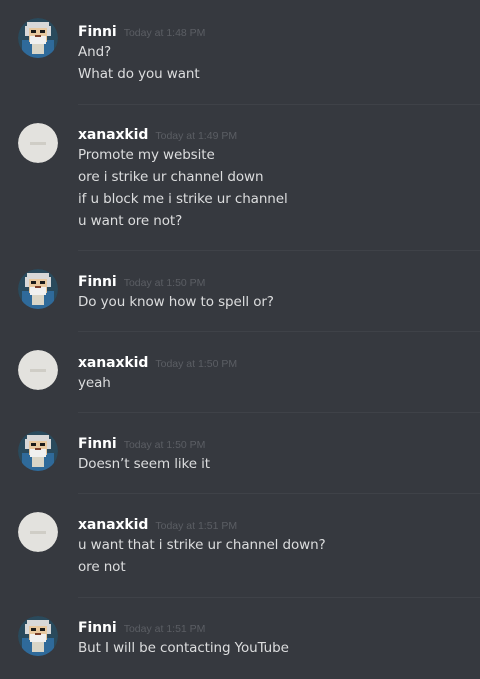  I want to click on message-header: xanaxkid Today at 1:51 PM, so click(157, 524).